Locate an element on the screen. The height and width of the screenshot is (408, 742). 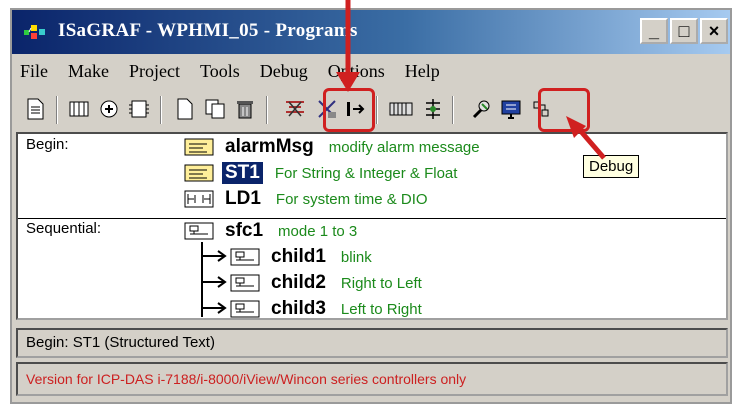
program-row-ld1: LD1 For system time & DIO is located at coordinates (306, 199).